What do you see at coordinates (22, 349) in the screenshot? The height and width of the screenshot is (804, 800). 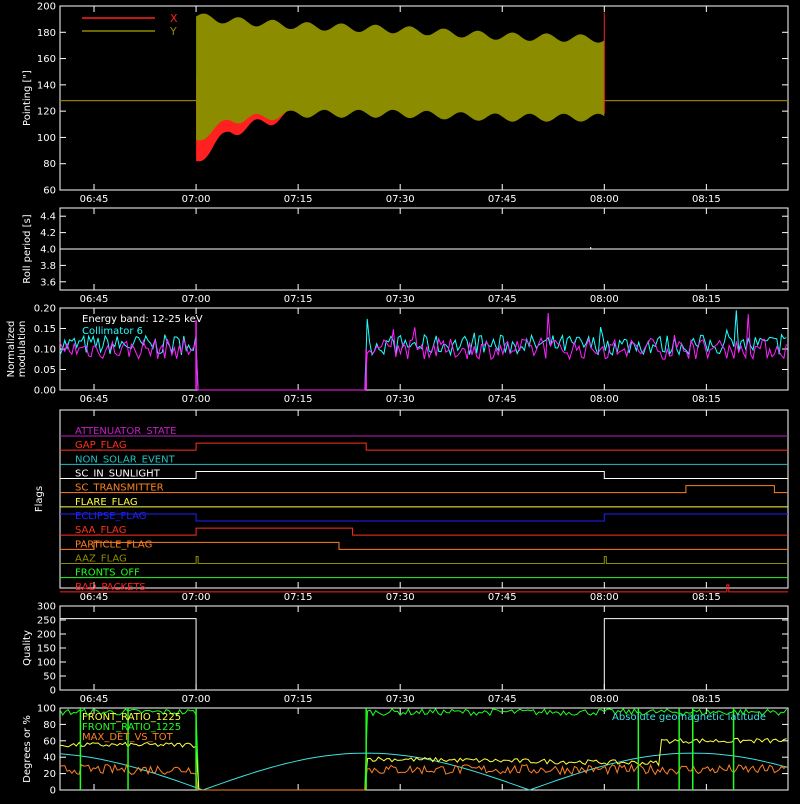 I see `y-axis-label-line: modulation` at bounding box center [22, 349].